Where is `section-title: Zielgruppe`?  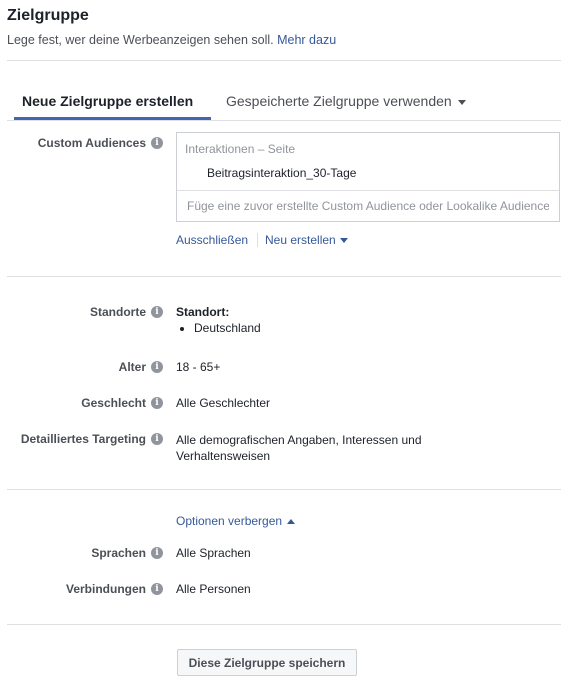 section-title: Zielgruppe is located at coordinates (48, 15).